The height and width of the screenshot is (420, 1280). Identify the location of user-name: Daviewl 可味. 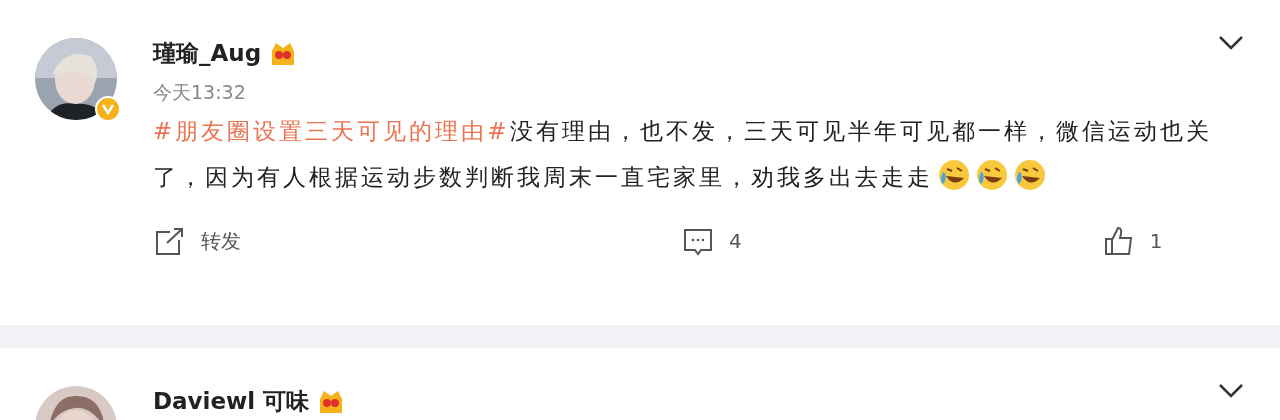
(231, 401).